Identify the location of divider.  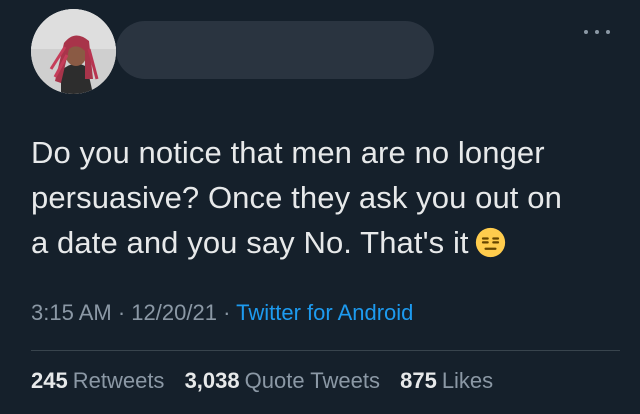
(325, 350).